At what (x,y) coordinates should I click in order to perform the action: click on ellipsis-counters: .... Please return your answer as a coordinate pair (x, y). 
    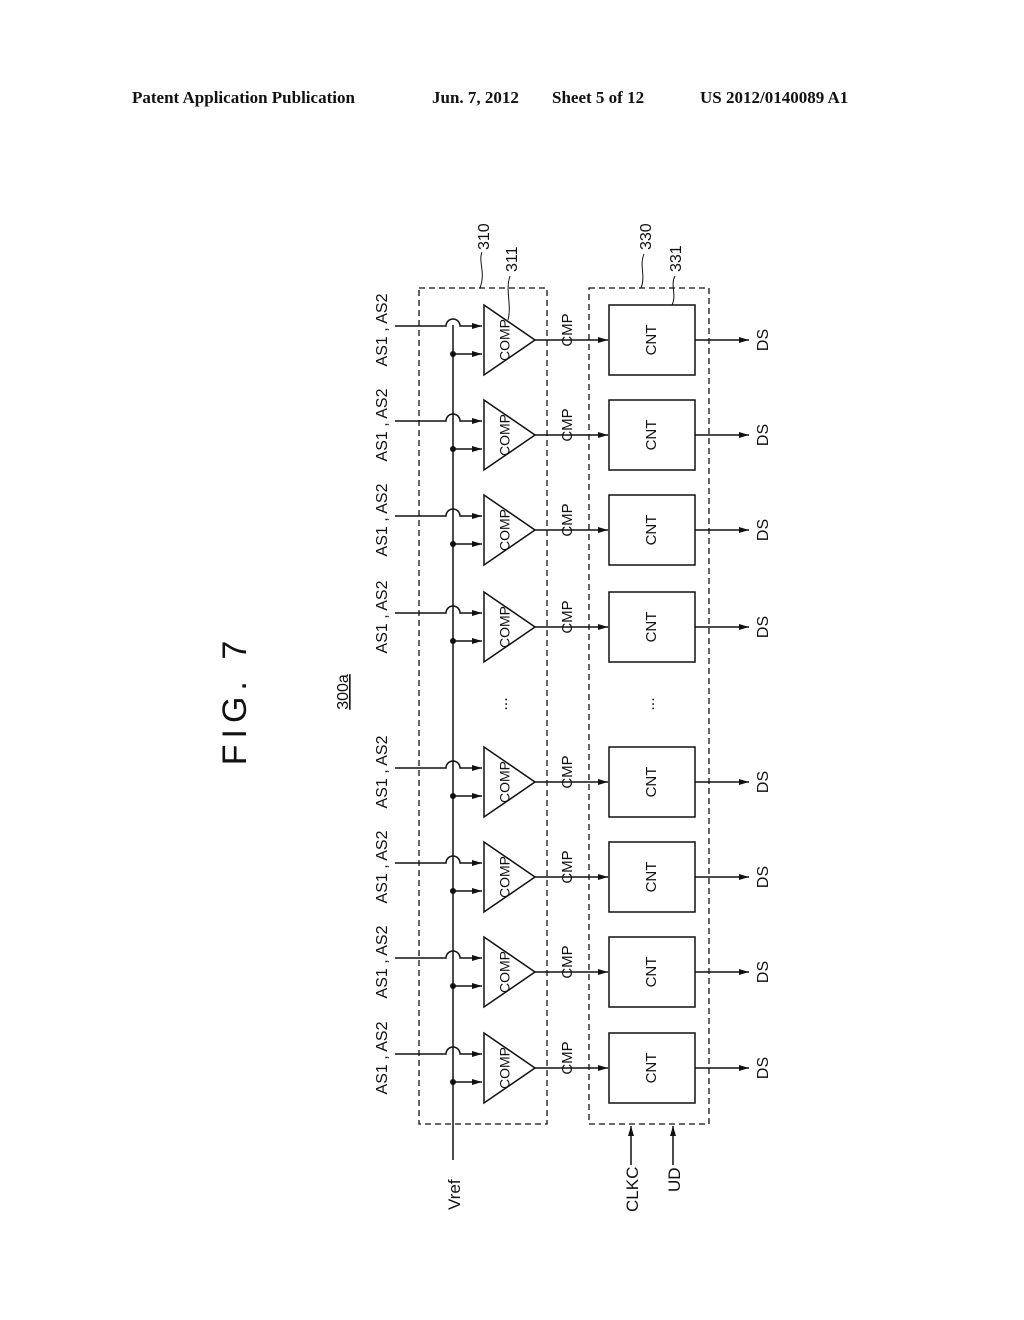
    Looking at the image, I should click on (649, 703).